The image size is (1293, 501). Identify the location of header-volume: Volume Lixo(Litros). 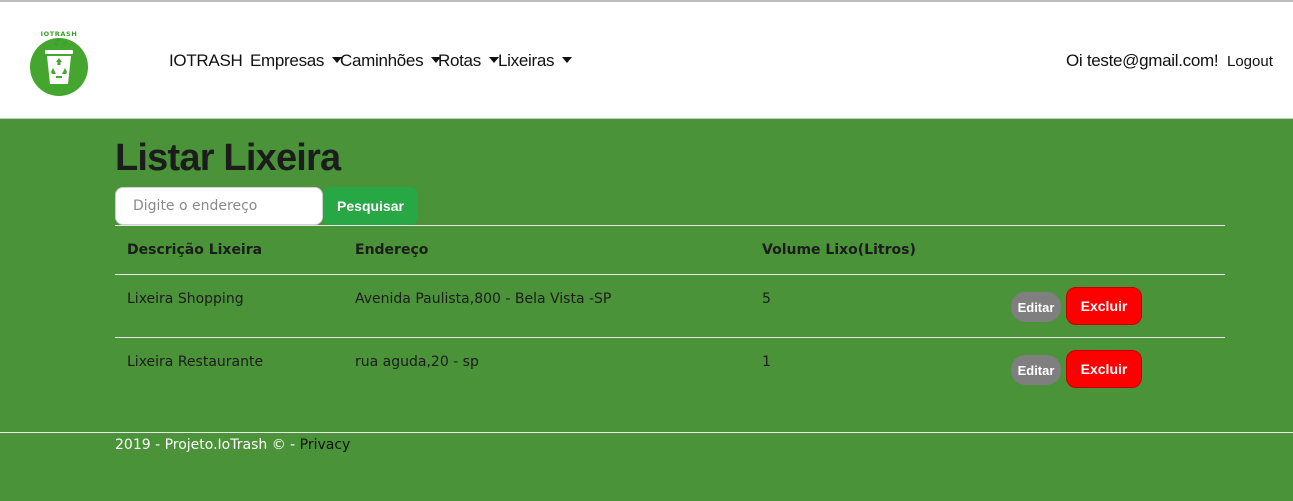
(839, 250).